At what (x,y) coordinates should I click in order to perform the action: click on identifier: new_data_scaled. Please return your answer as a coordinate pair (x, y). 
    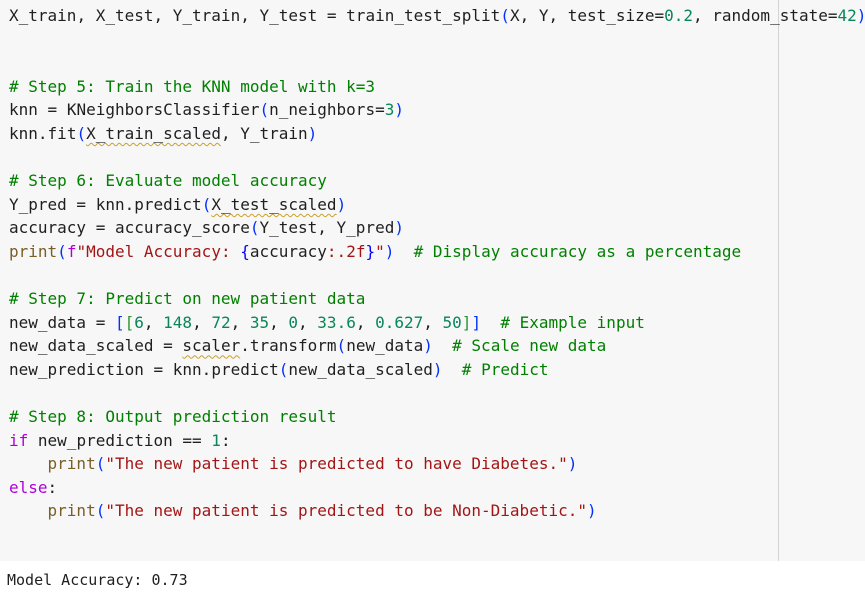
    Looking at the image, I should click on (81, 346).